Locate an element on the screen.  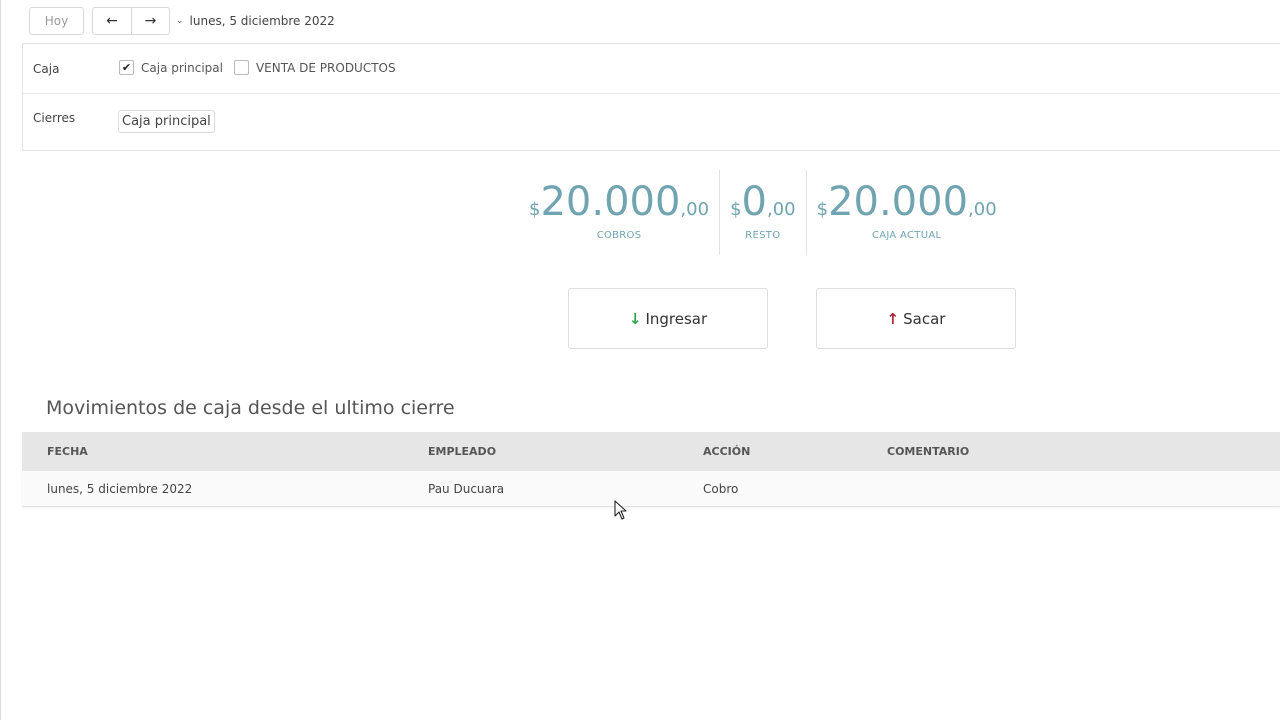
date-nav-group: ← → is located at coordinates (131, 21).